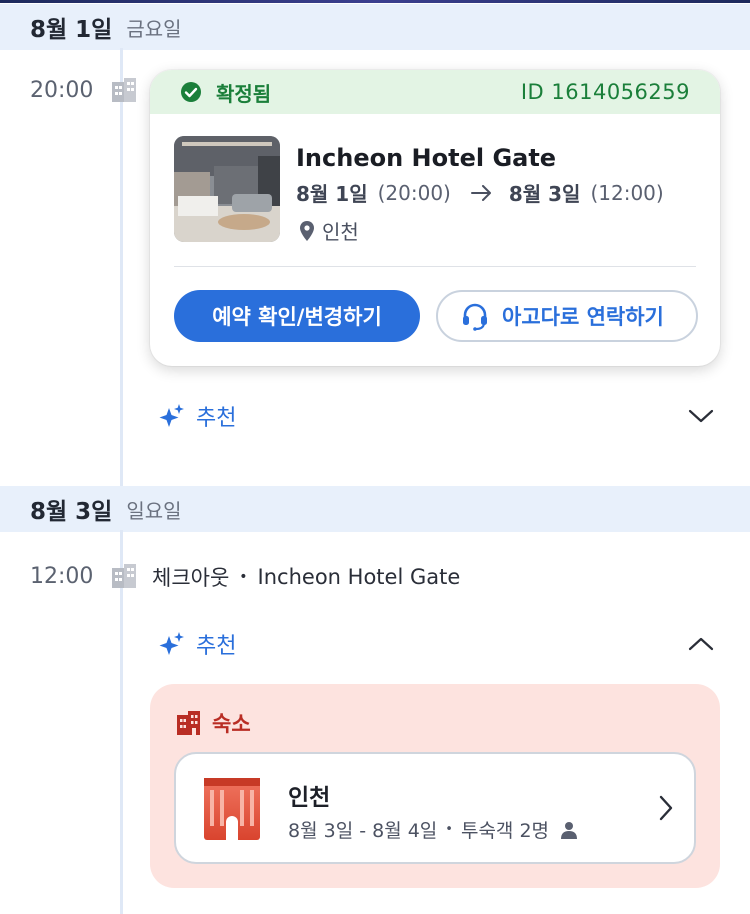  Describe the element at coordinates (121, 268) in the screenshot. I see `timeline-rail` at that location.